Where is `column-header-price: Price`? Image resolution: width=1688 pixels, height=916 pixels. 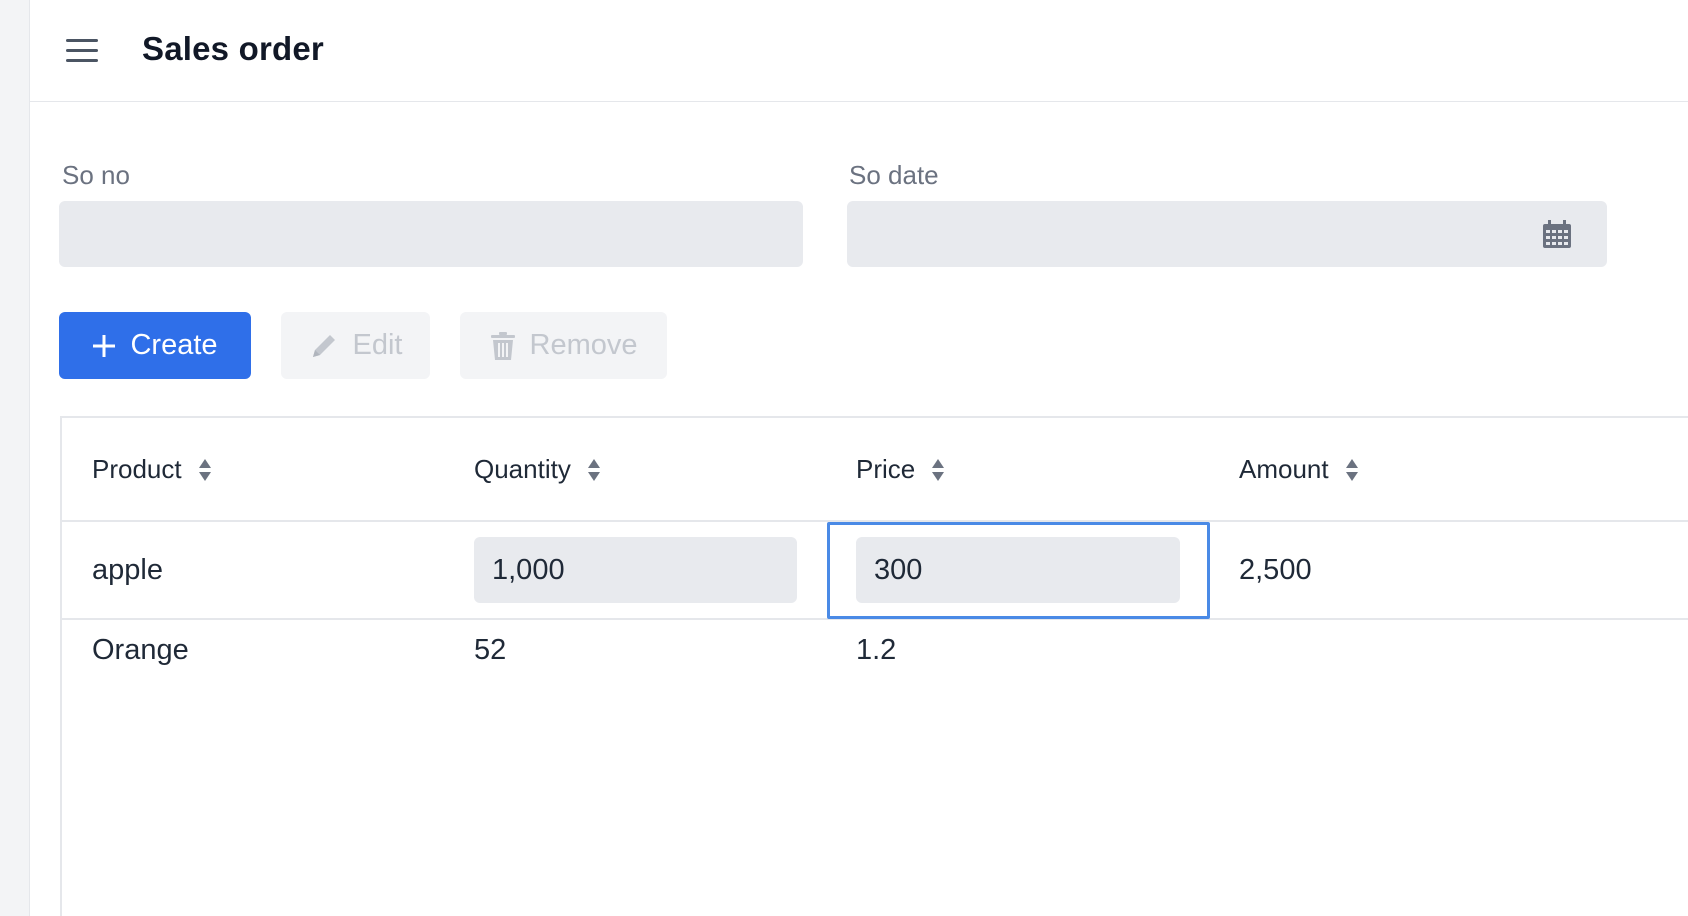
column-header-price: Price is located at coordinates (900, 469).